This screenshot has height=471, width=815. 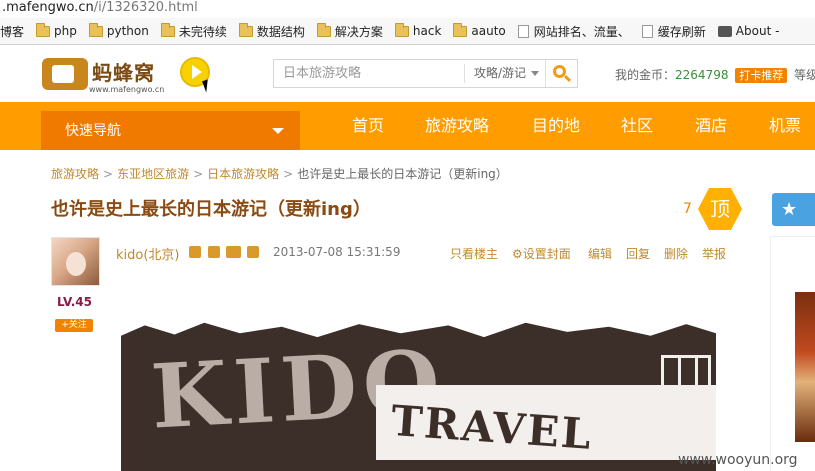 What do you see at coordinates (369, 73) in the screenshot?
I see `search-input` at bounding box center [369, 73].